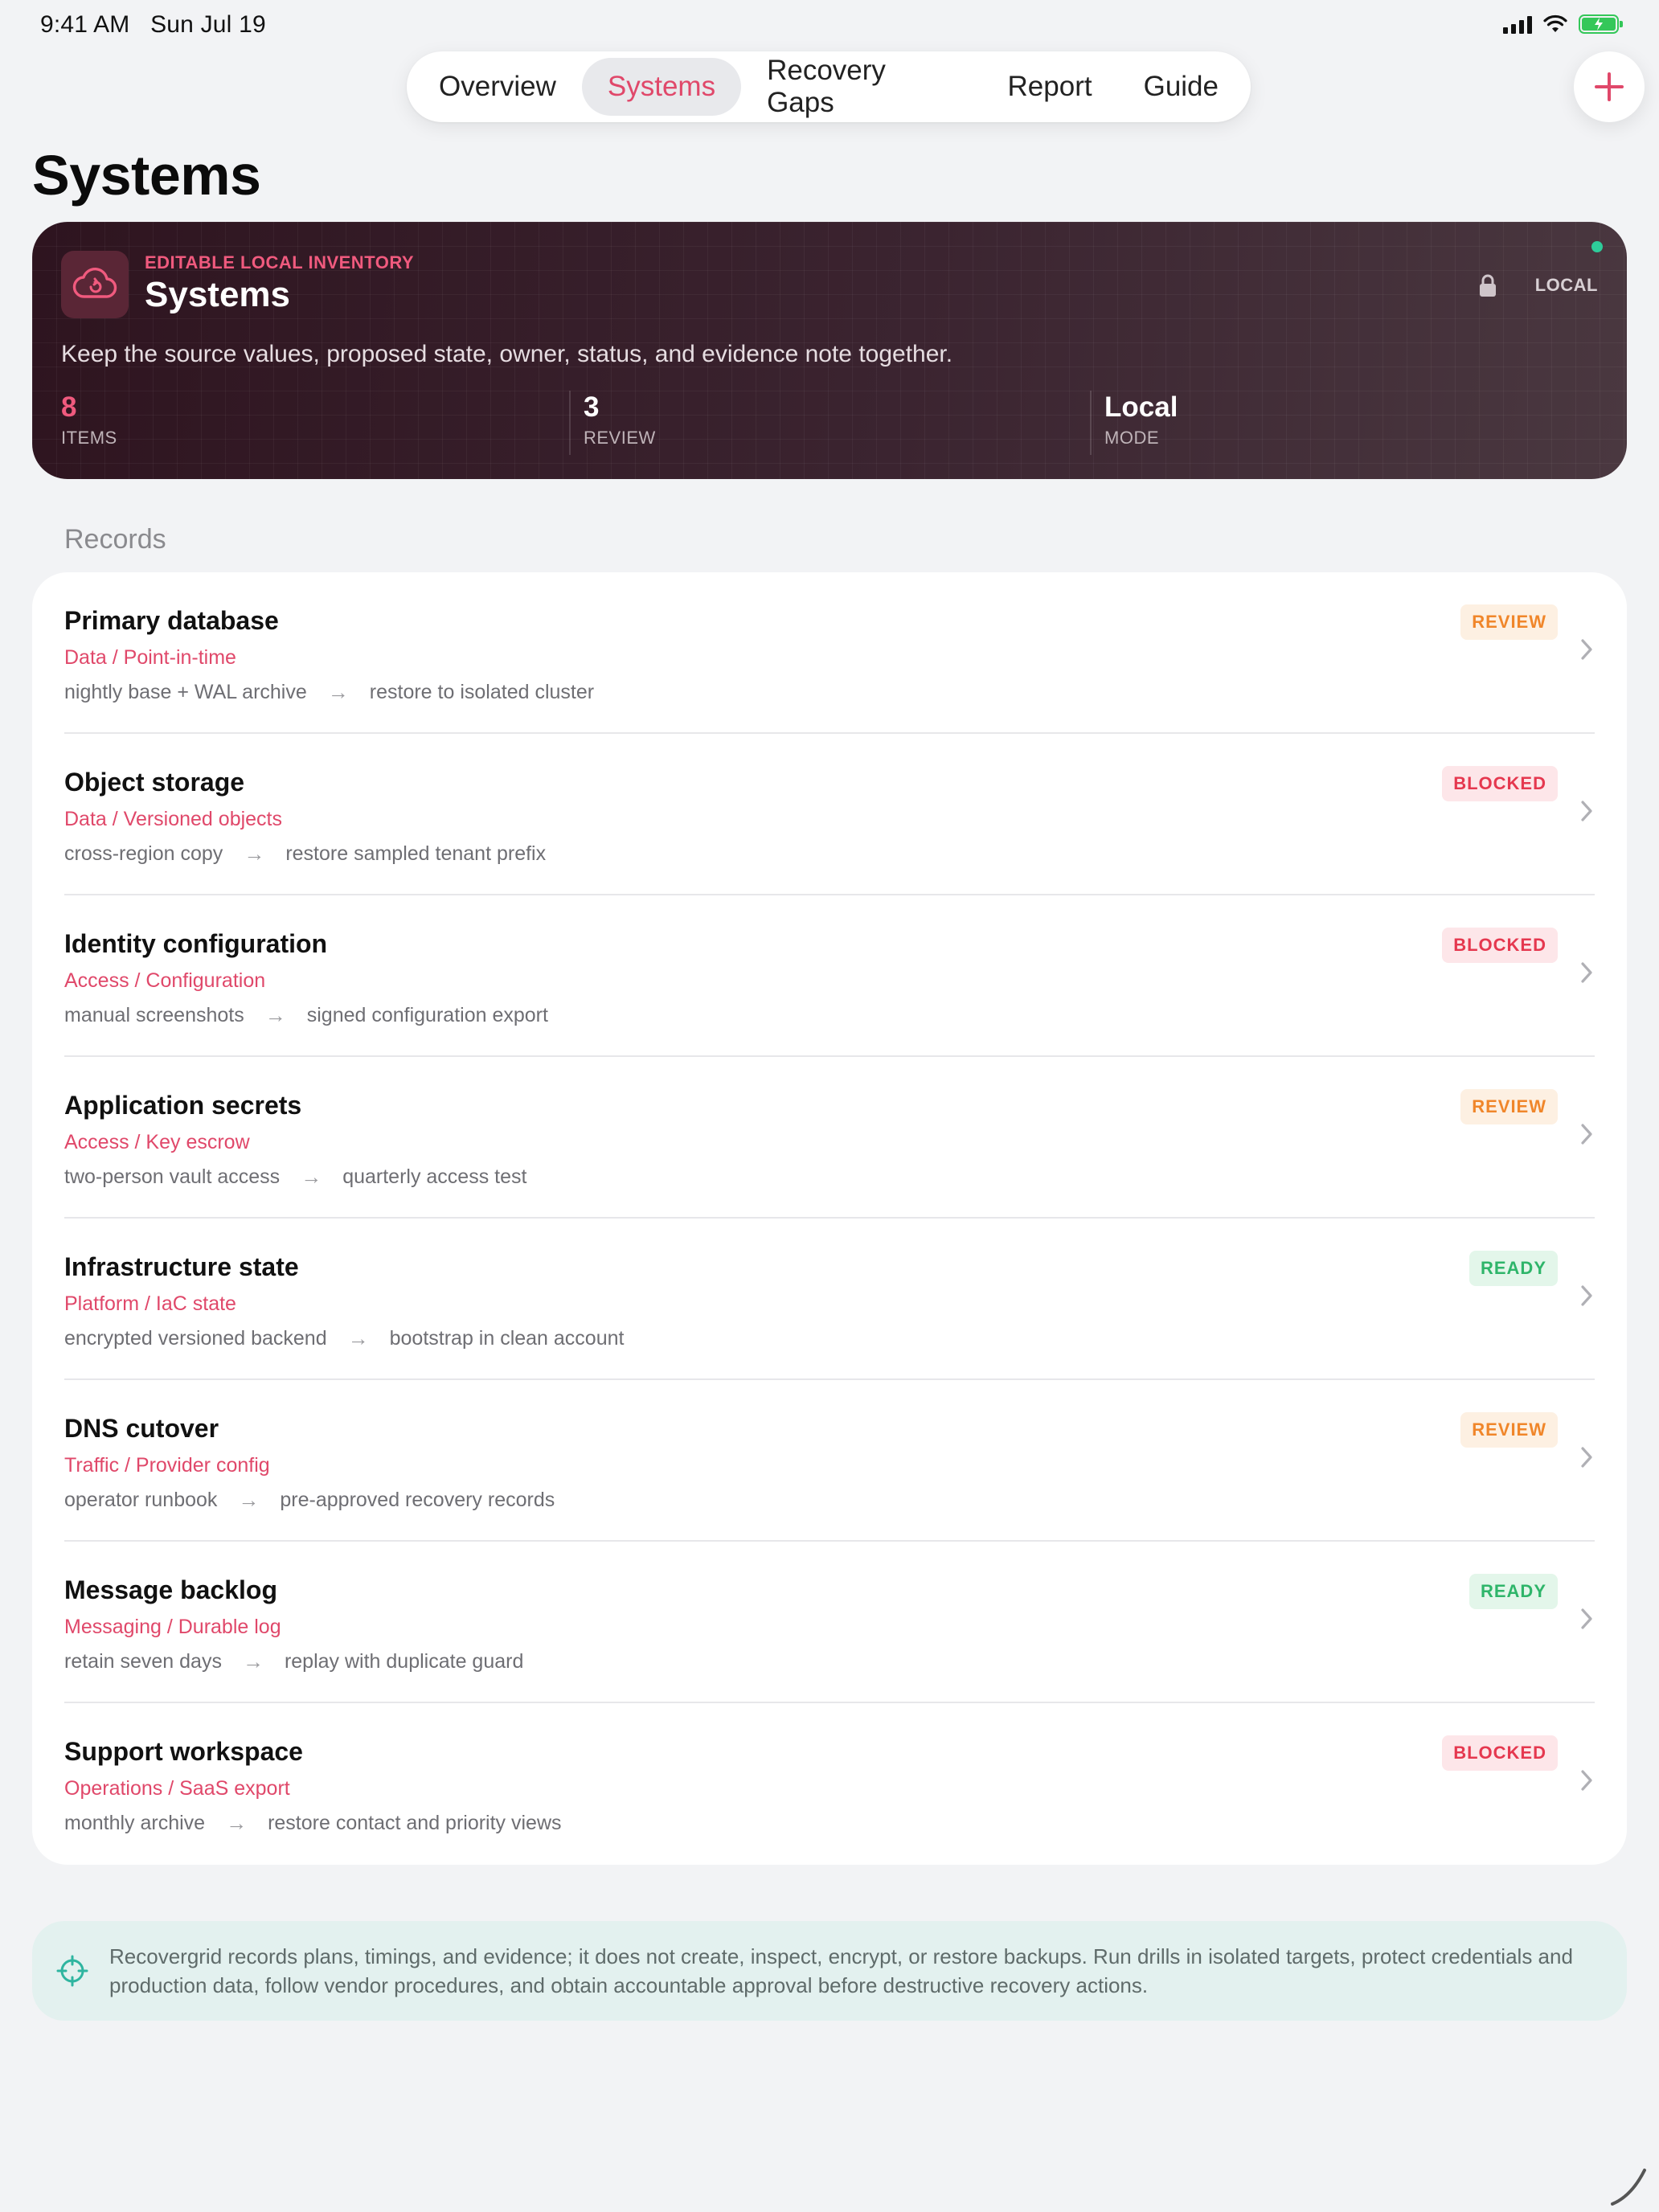  Describe the element at coordinates (177, 1789) in the screenshot. I see `record-category: Operations / SaaS export` at that location.